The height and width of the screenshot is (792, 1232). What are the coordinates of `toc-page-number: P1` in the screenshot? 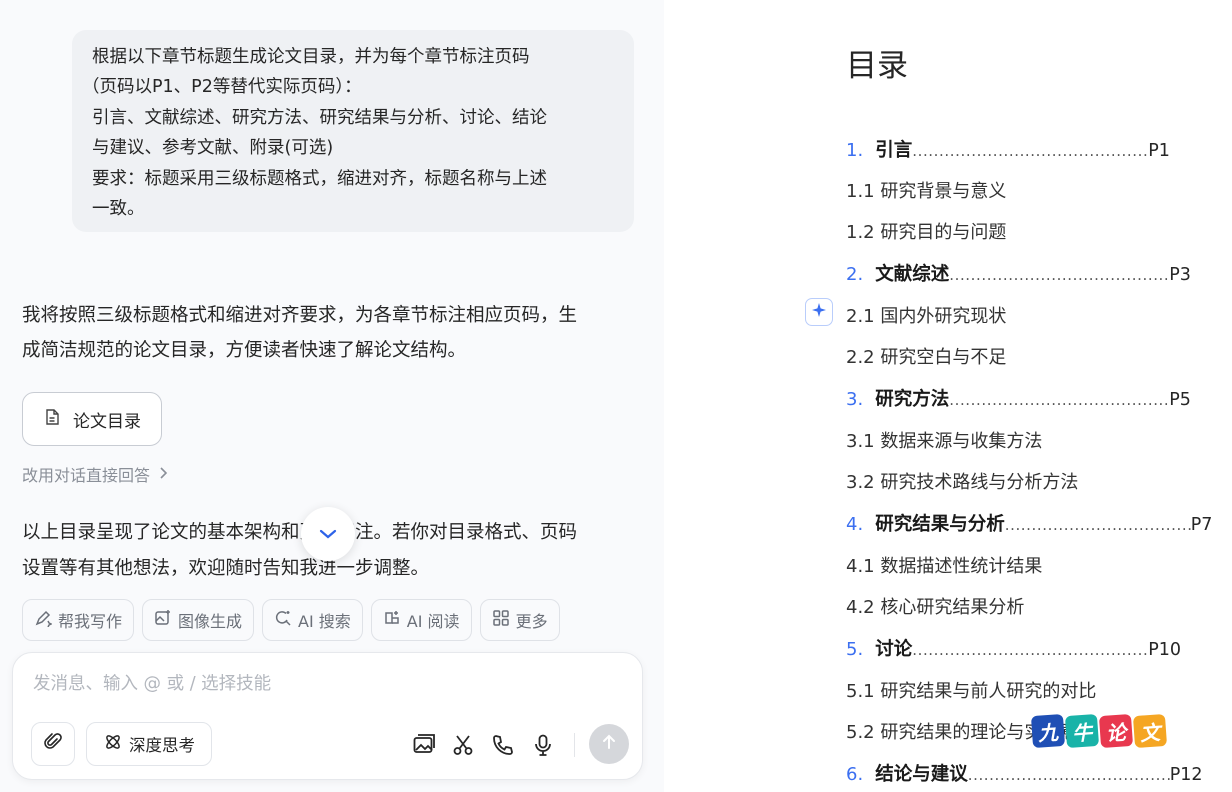 It's located at (1159, 151).